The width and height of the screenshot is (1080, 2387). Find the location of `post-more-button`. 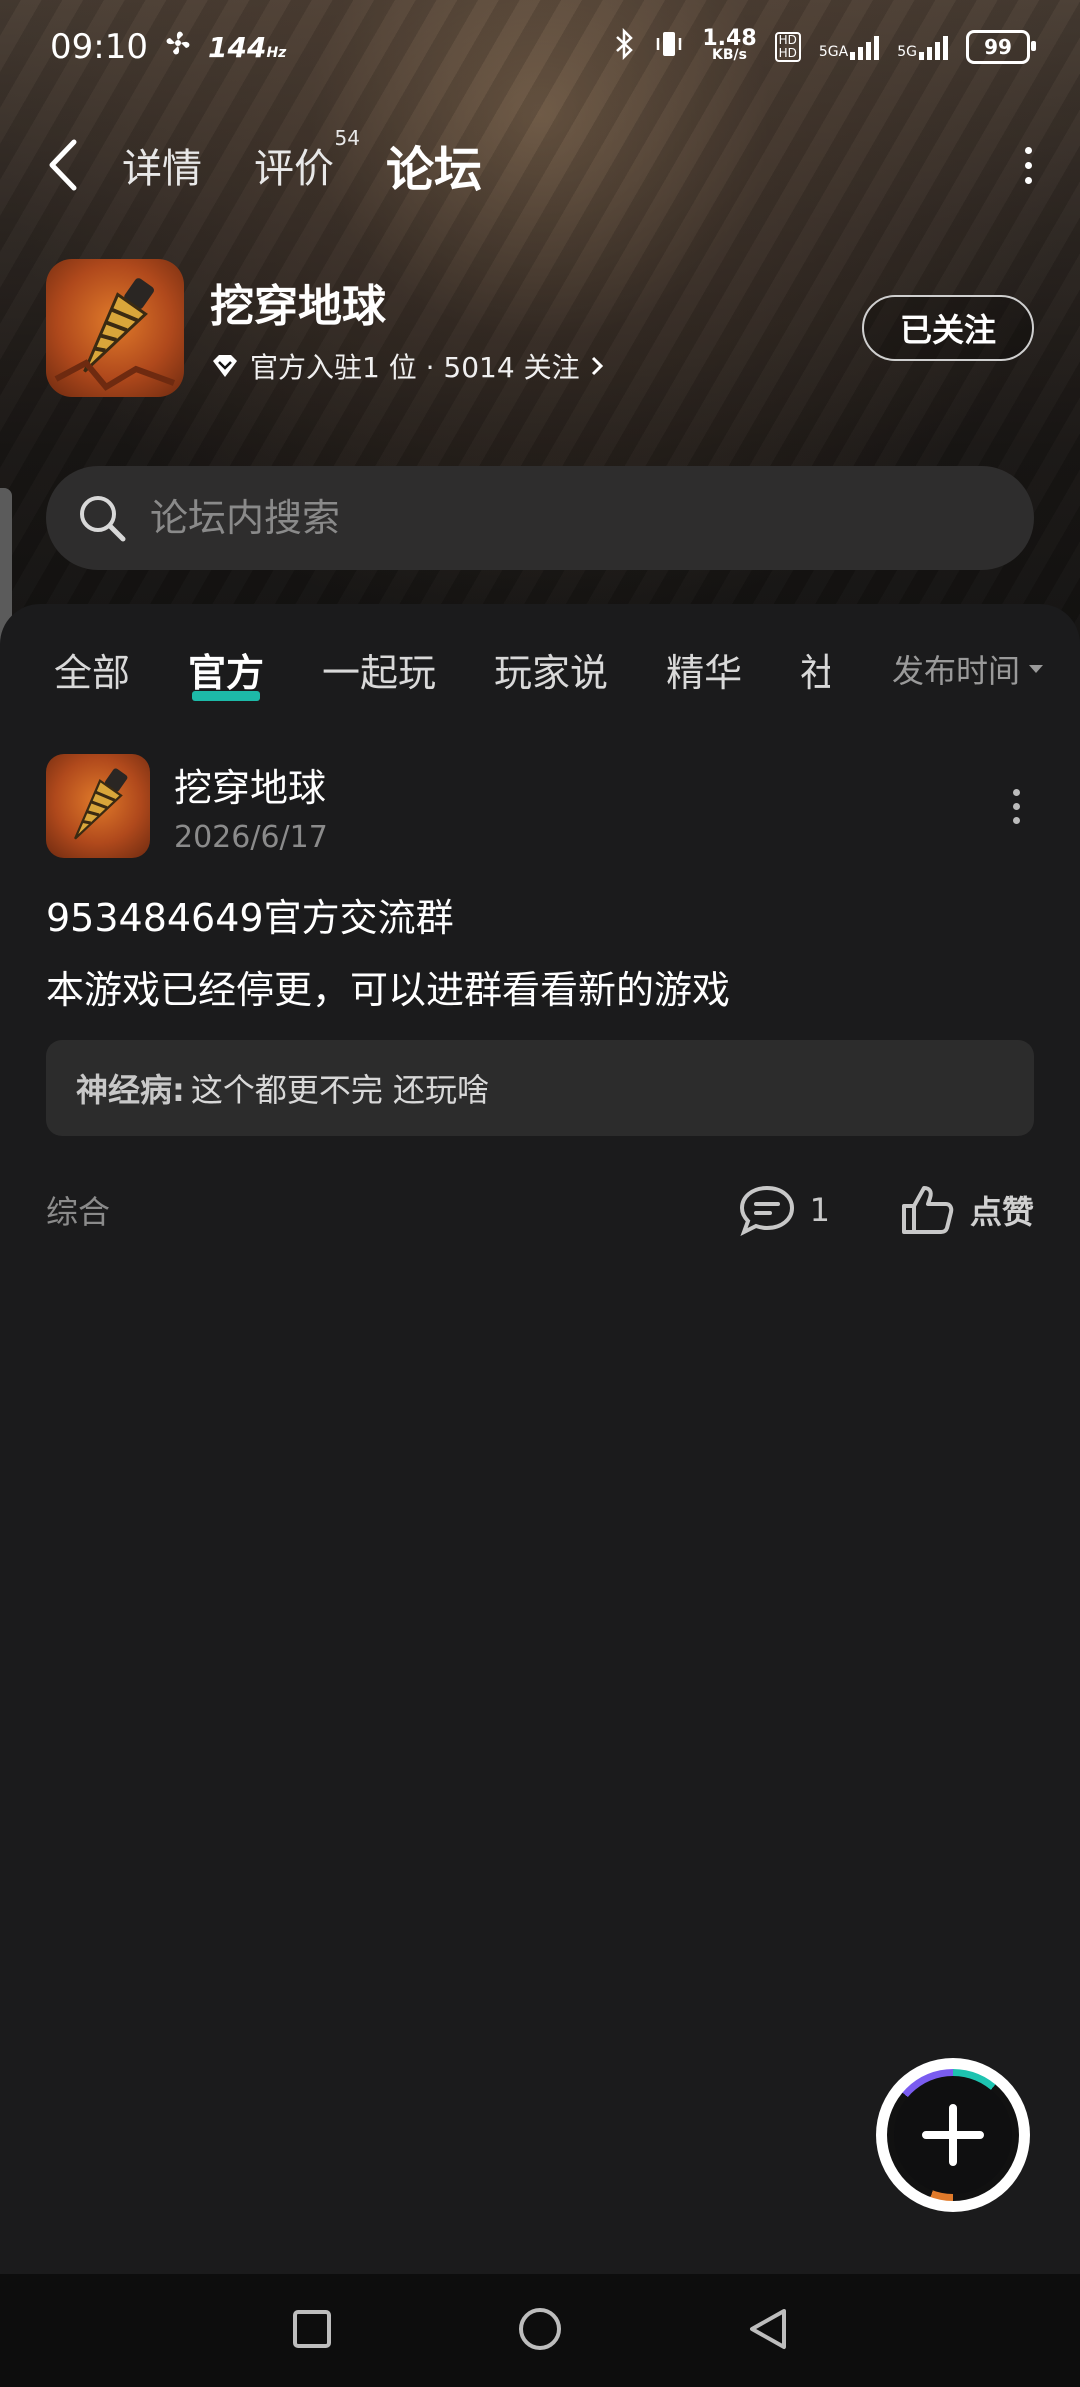

post-more-button is located at coordinates (1016, 806).